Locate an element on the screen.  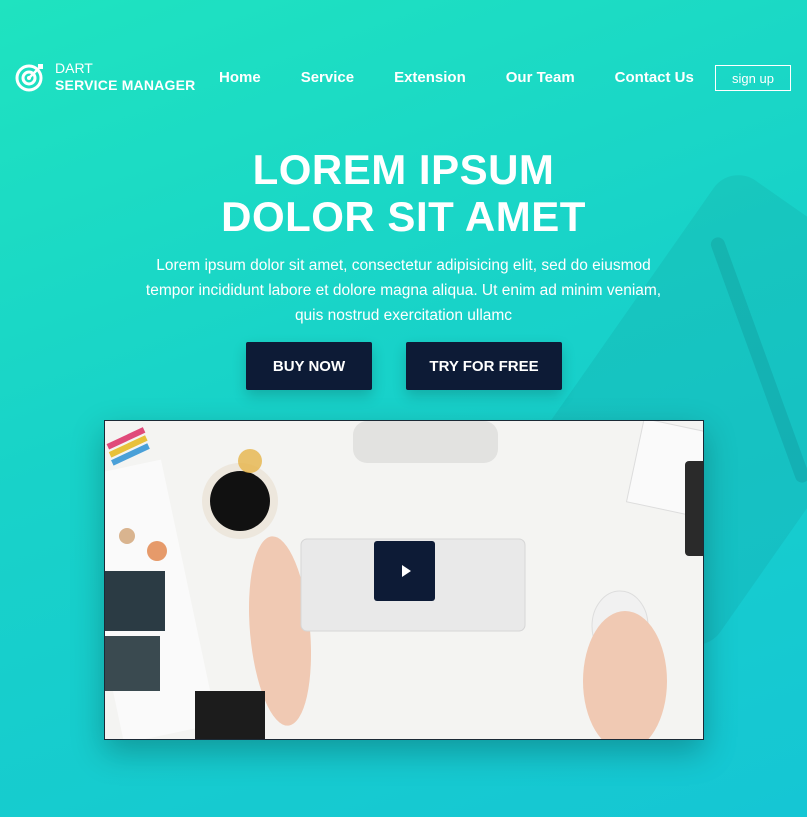
nav-contact-us: Contact Us is located at coordinates (654, 77).